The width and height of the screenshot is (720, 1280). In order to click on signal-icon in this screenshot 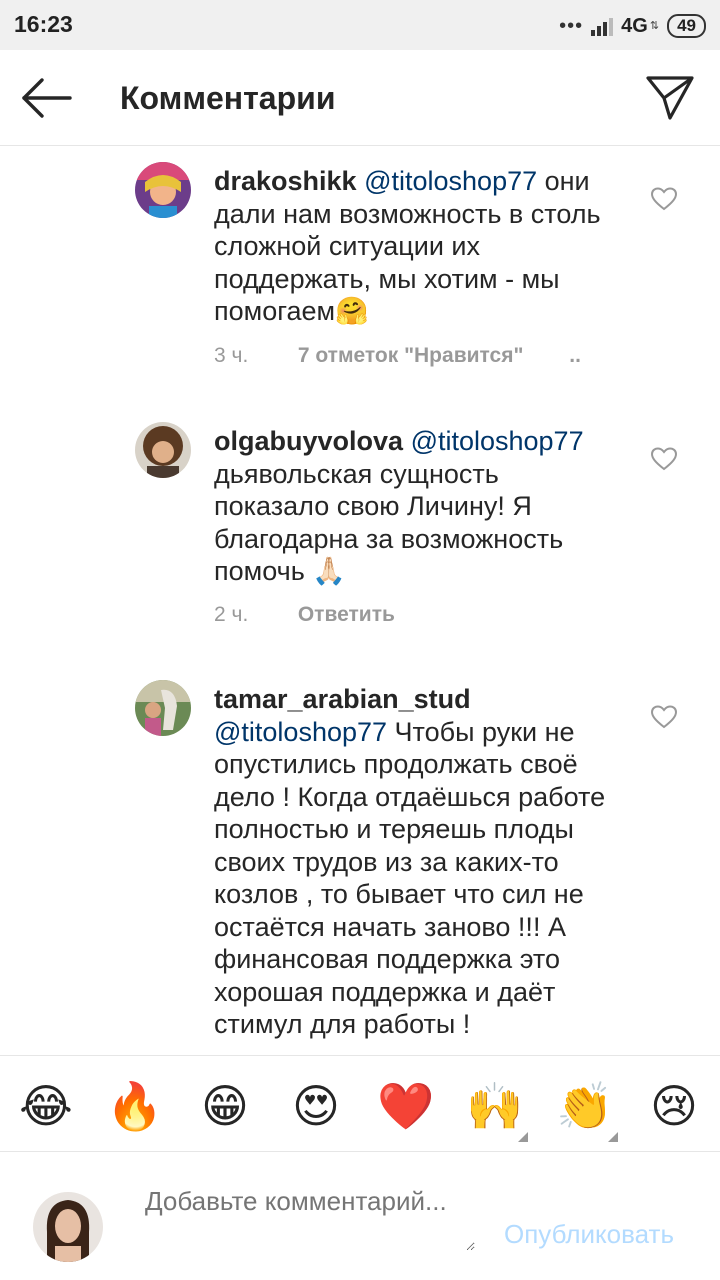, I will do `click(603, 26)`.